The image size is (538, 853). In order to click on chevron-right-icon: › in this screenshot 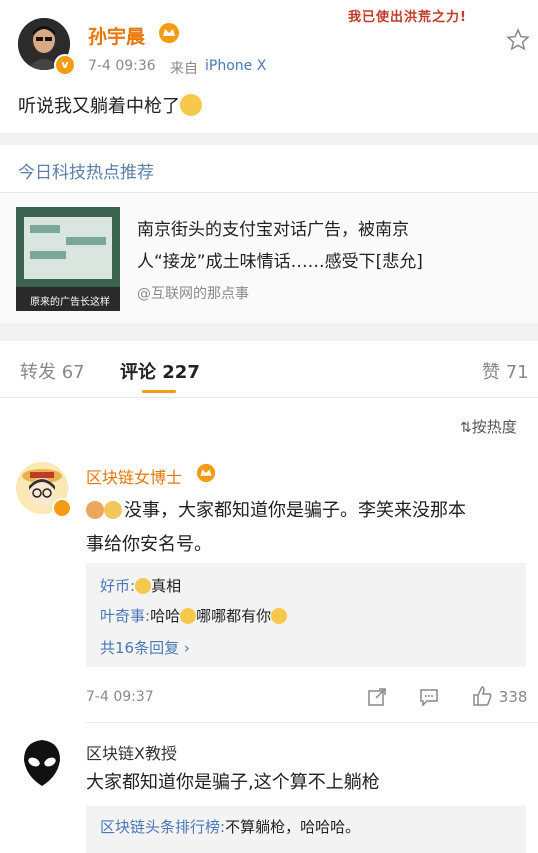, I will do `click(184, 648)`.